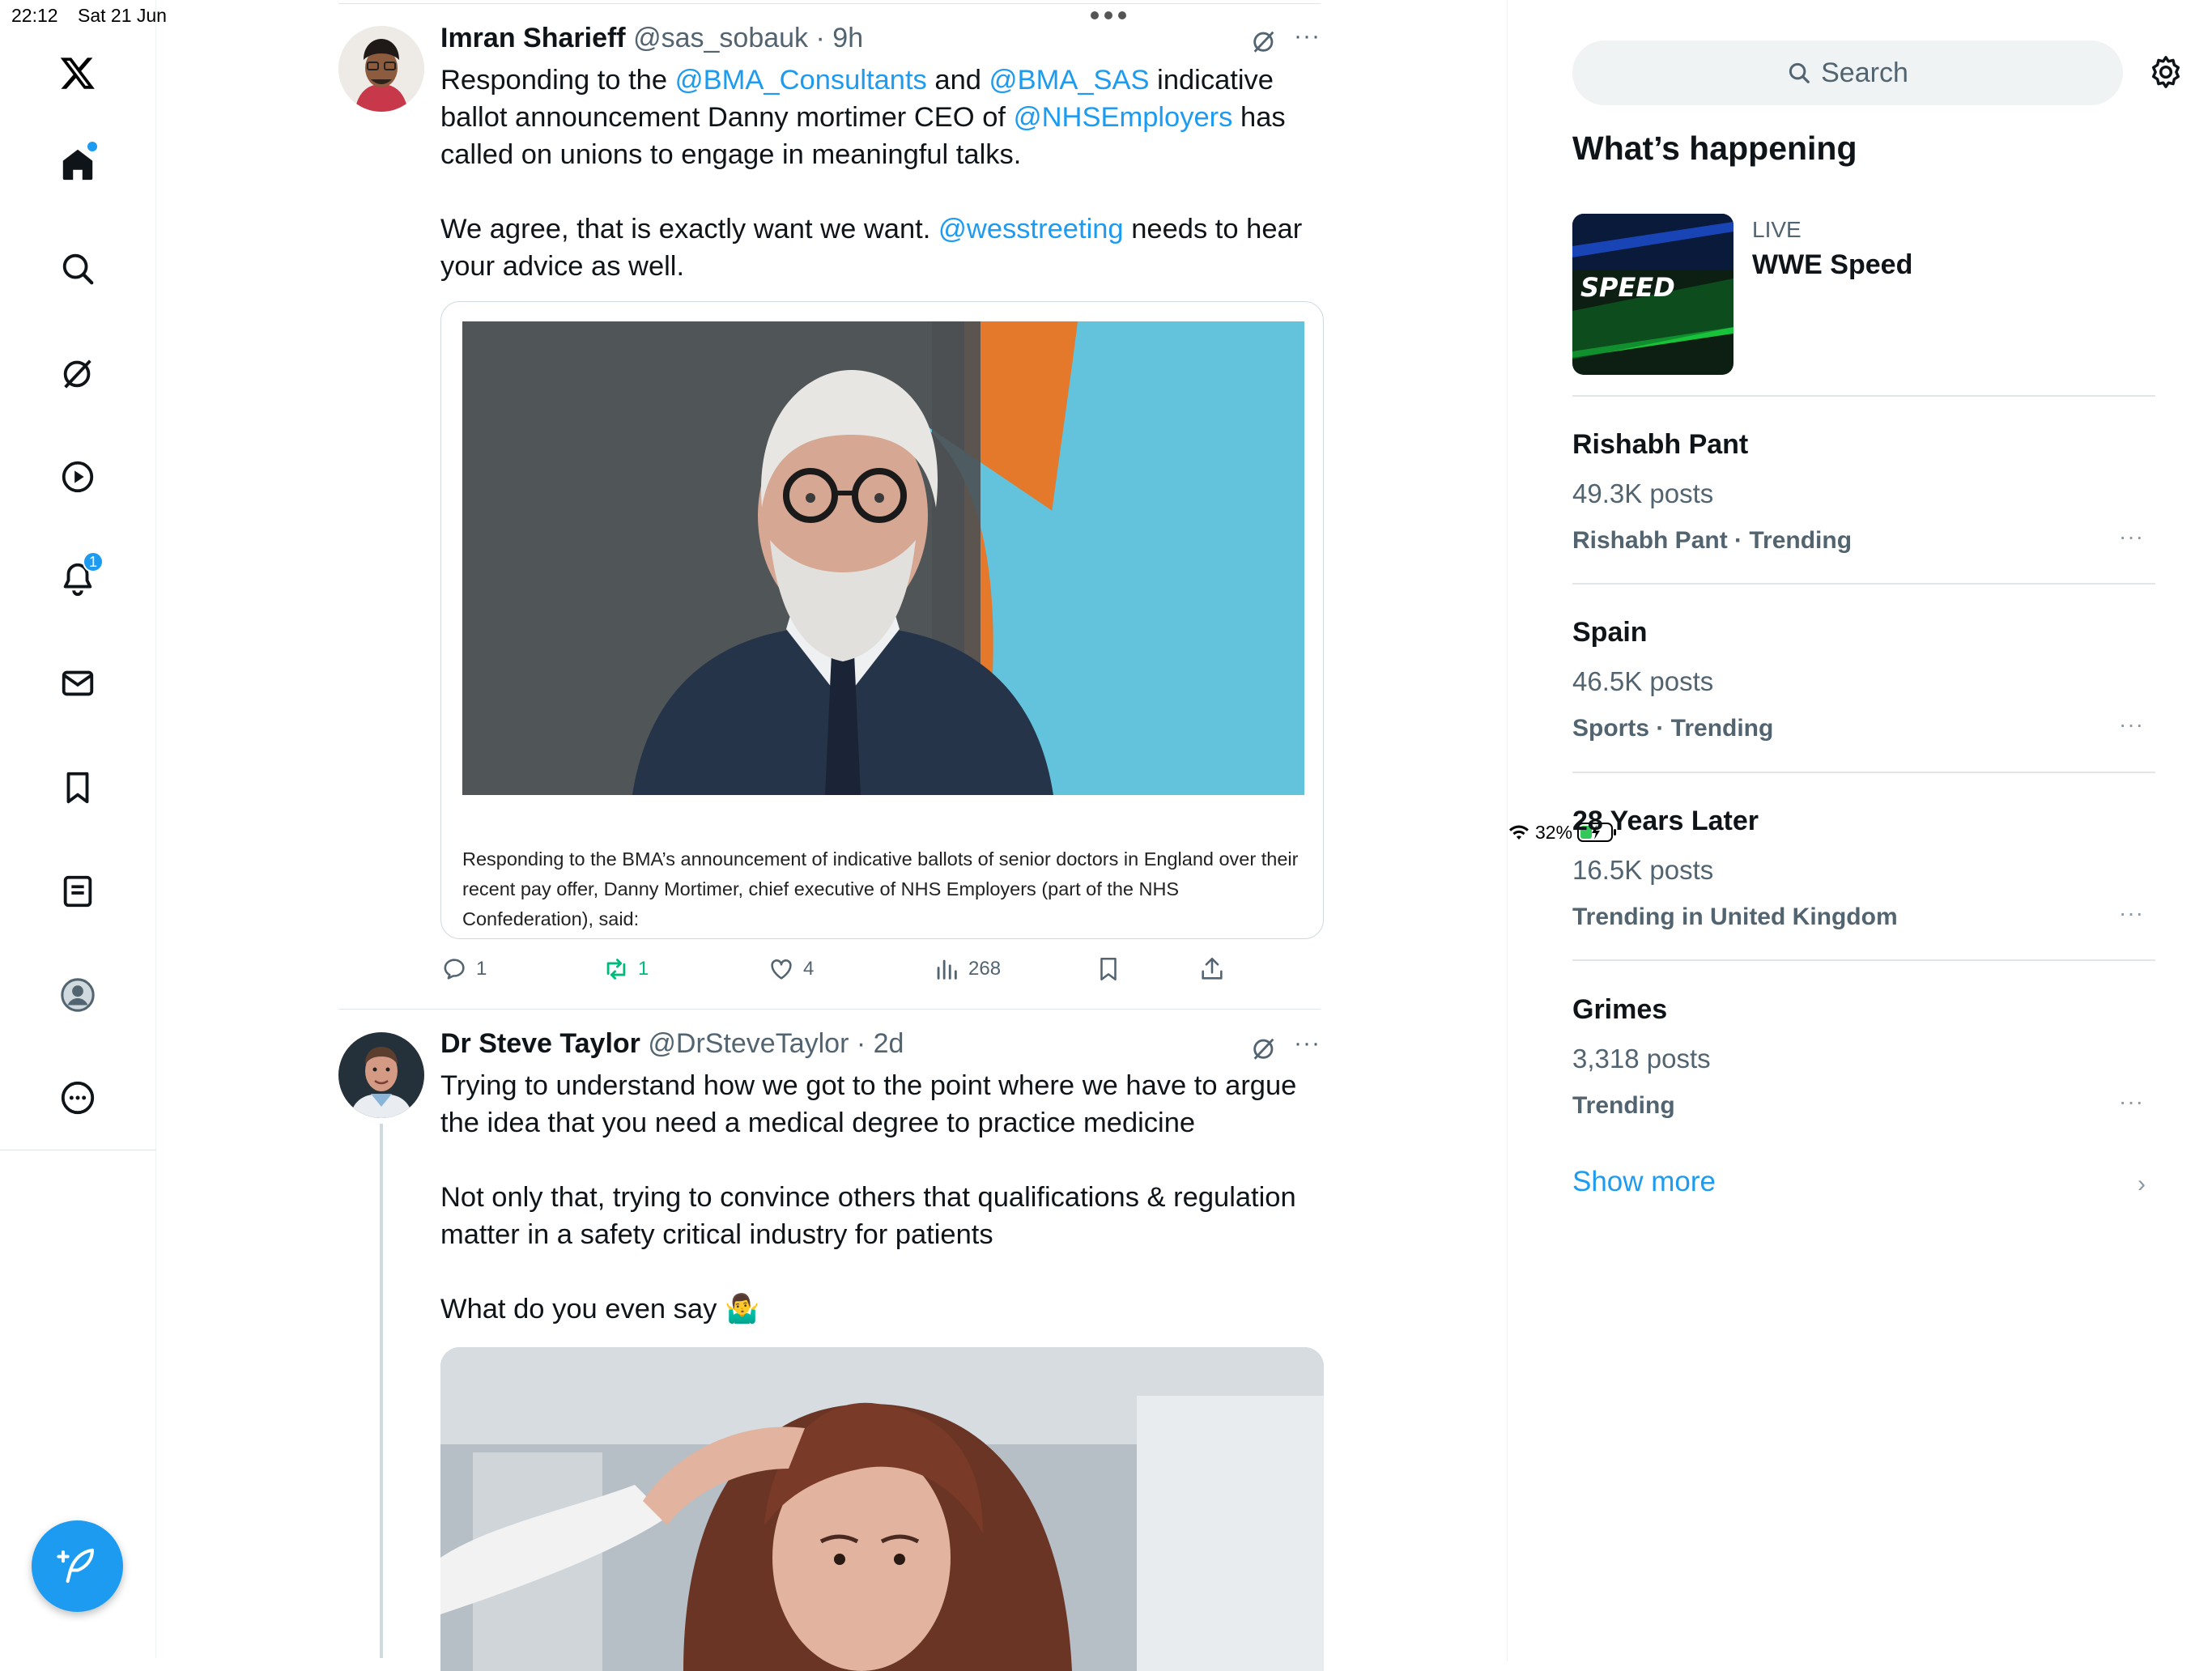 The height and width of the screenshot is (1671, 2212). What do you see at coordinates (1673, 728) in the screenshot?
I see `trend-meta: Sports · Trending` at bounding box center [1673, 728].